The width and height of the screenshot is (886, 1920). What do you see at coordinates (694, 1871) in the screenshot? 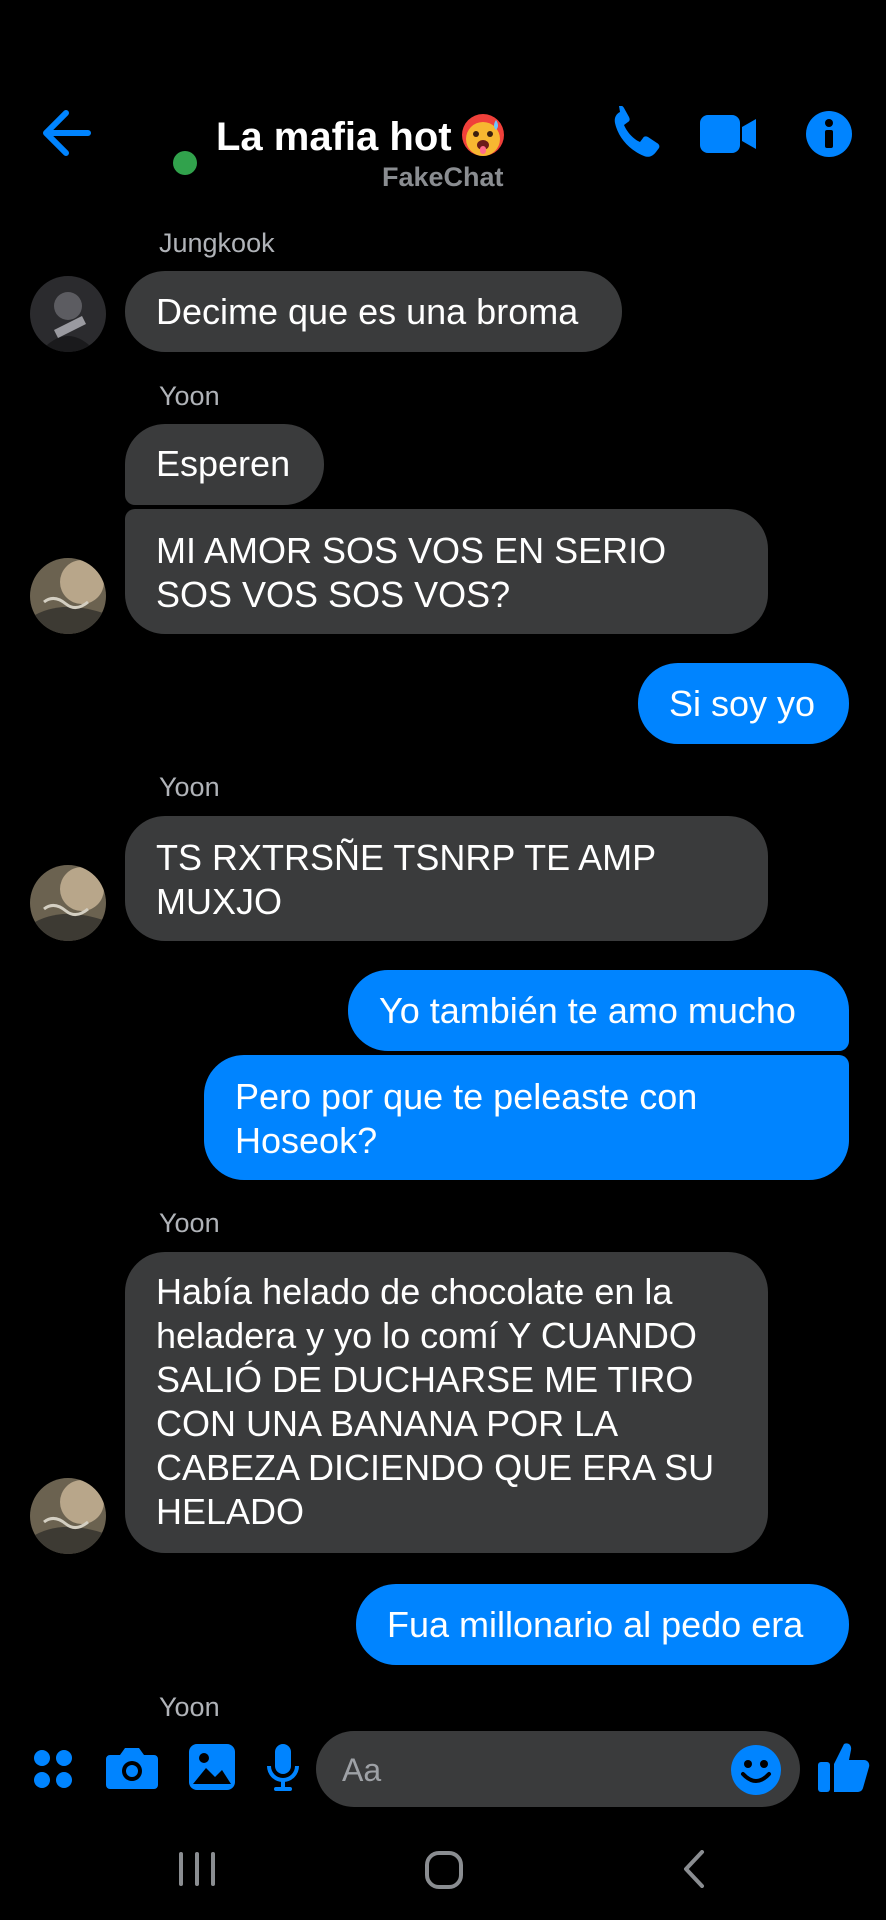
I see `back-icon` at bounding box center [694, 1871].